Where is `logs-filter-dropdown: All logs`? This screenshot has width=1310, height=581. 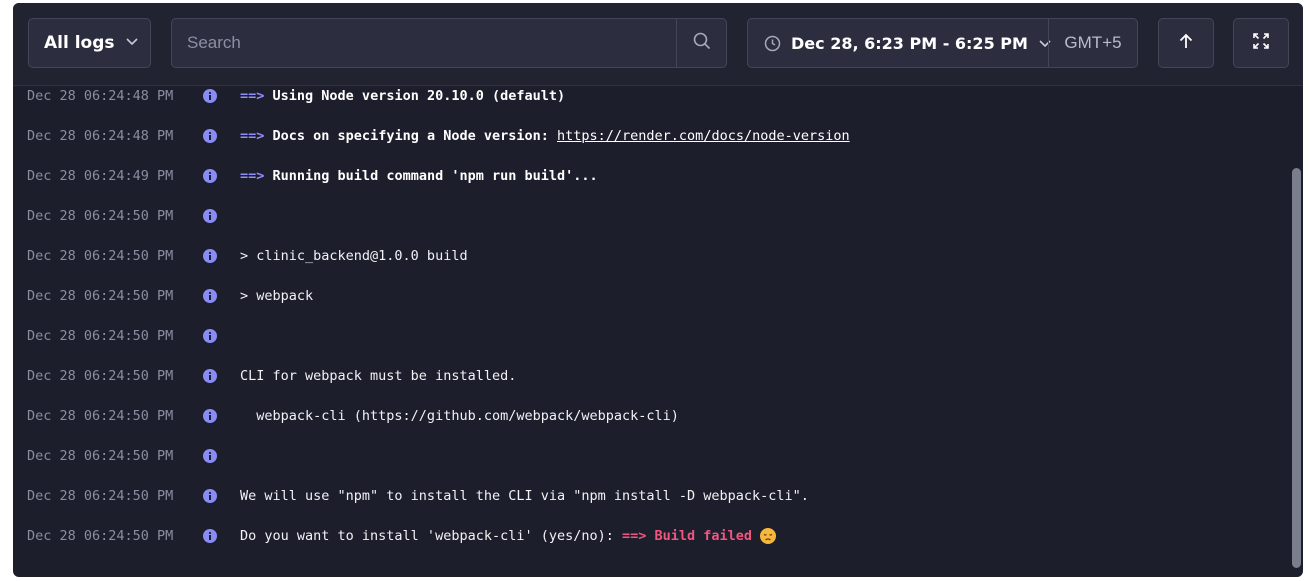 logs-filter-dropdown: All logs is located at coordinates (89, 43).